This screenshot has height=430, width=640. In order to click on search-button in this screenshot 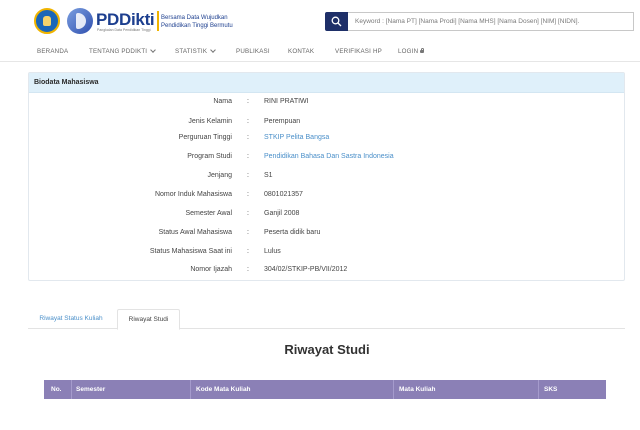, I will do `click(336, 21)`.